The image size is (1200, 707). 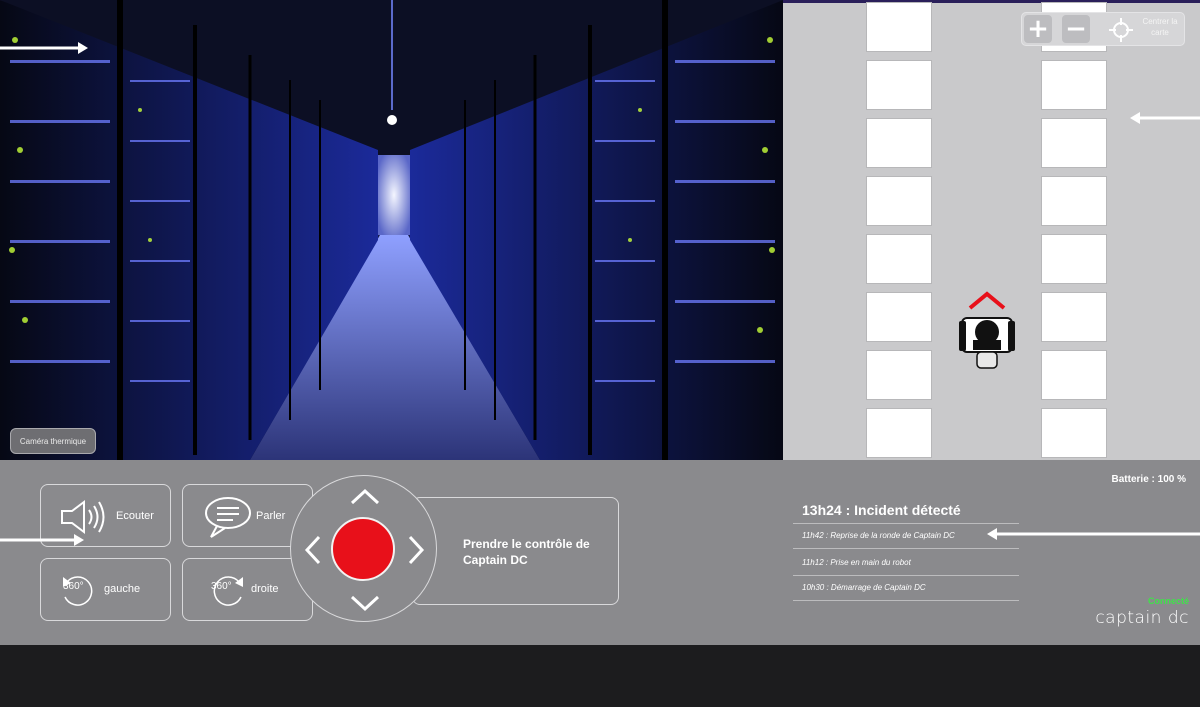 I want to click on directional-pad, so click(x=363, y=548).